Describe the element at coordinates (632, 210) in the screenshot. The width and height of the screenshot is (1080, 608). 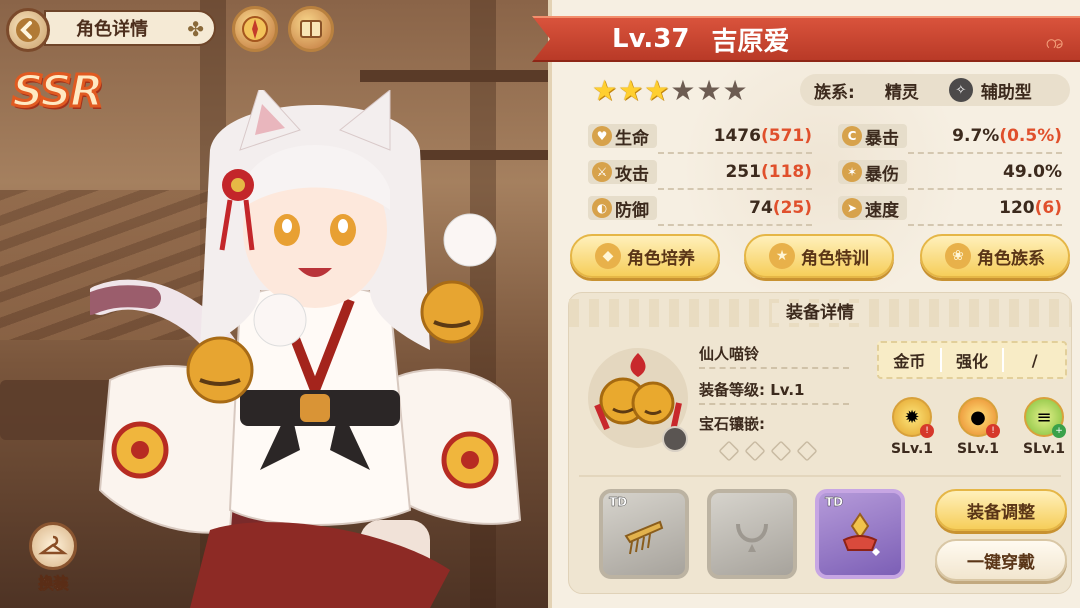
I see `stat-label: 防御` at that location.